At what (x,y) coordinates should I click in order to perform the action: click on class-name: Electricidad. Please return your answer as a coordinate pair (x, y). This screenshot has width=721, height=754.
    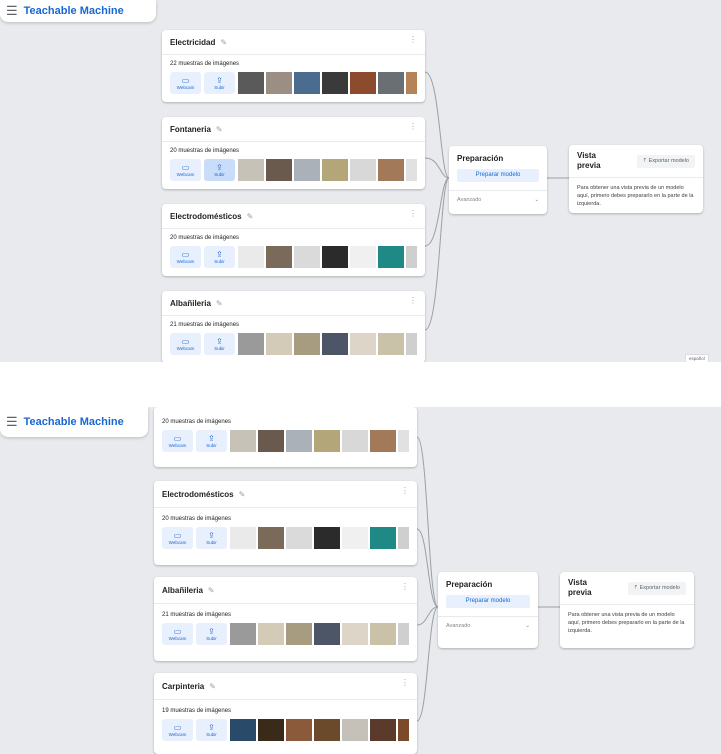
    Looking at the image, I should click on (192, 42).